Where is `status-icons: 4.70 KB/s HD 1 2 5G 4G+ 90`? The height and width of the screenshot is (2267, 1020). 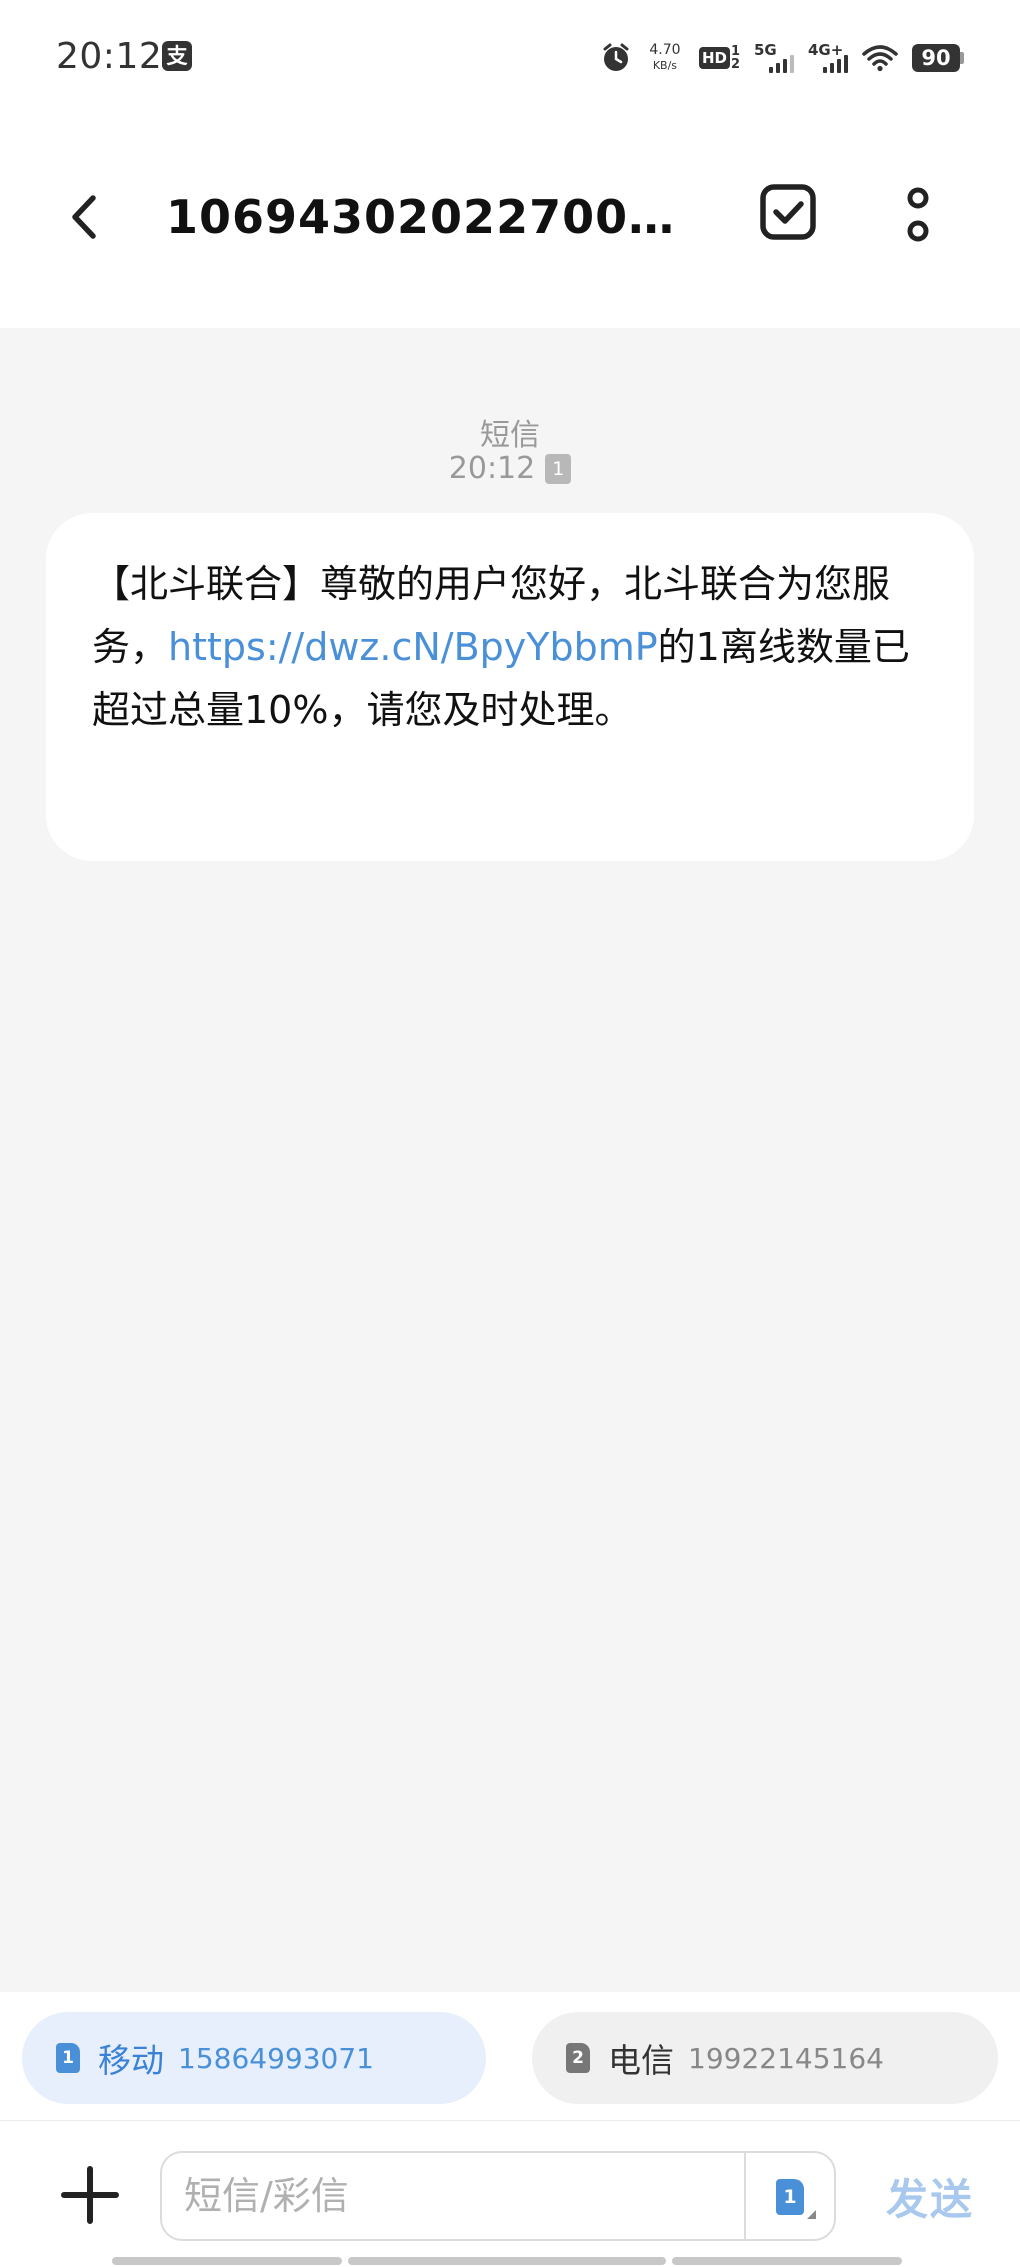
status-icons: 4.70 KB/s HD 1 2 5G 4G+ 90 is located at coordinates (782, 58).